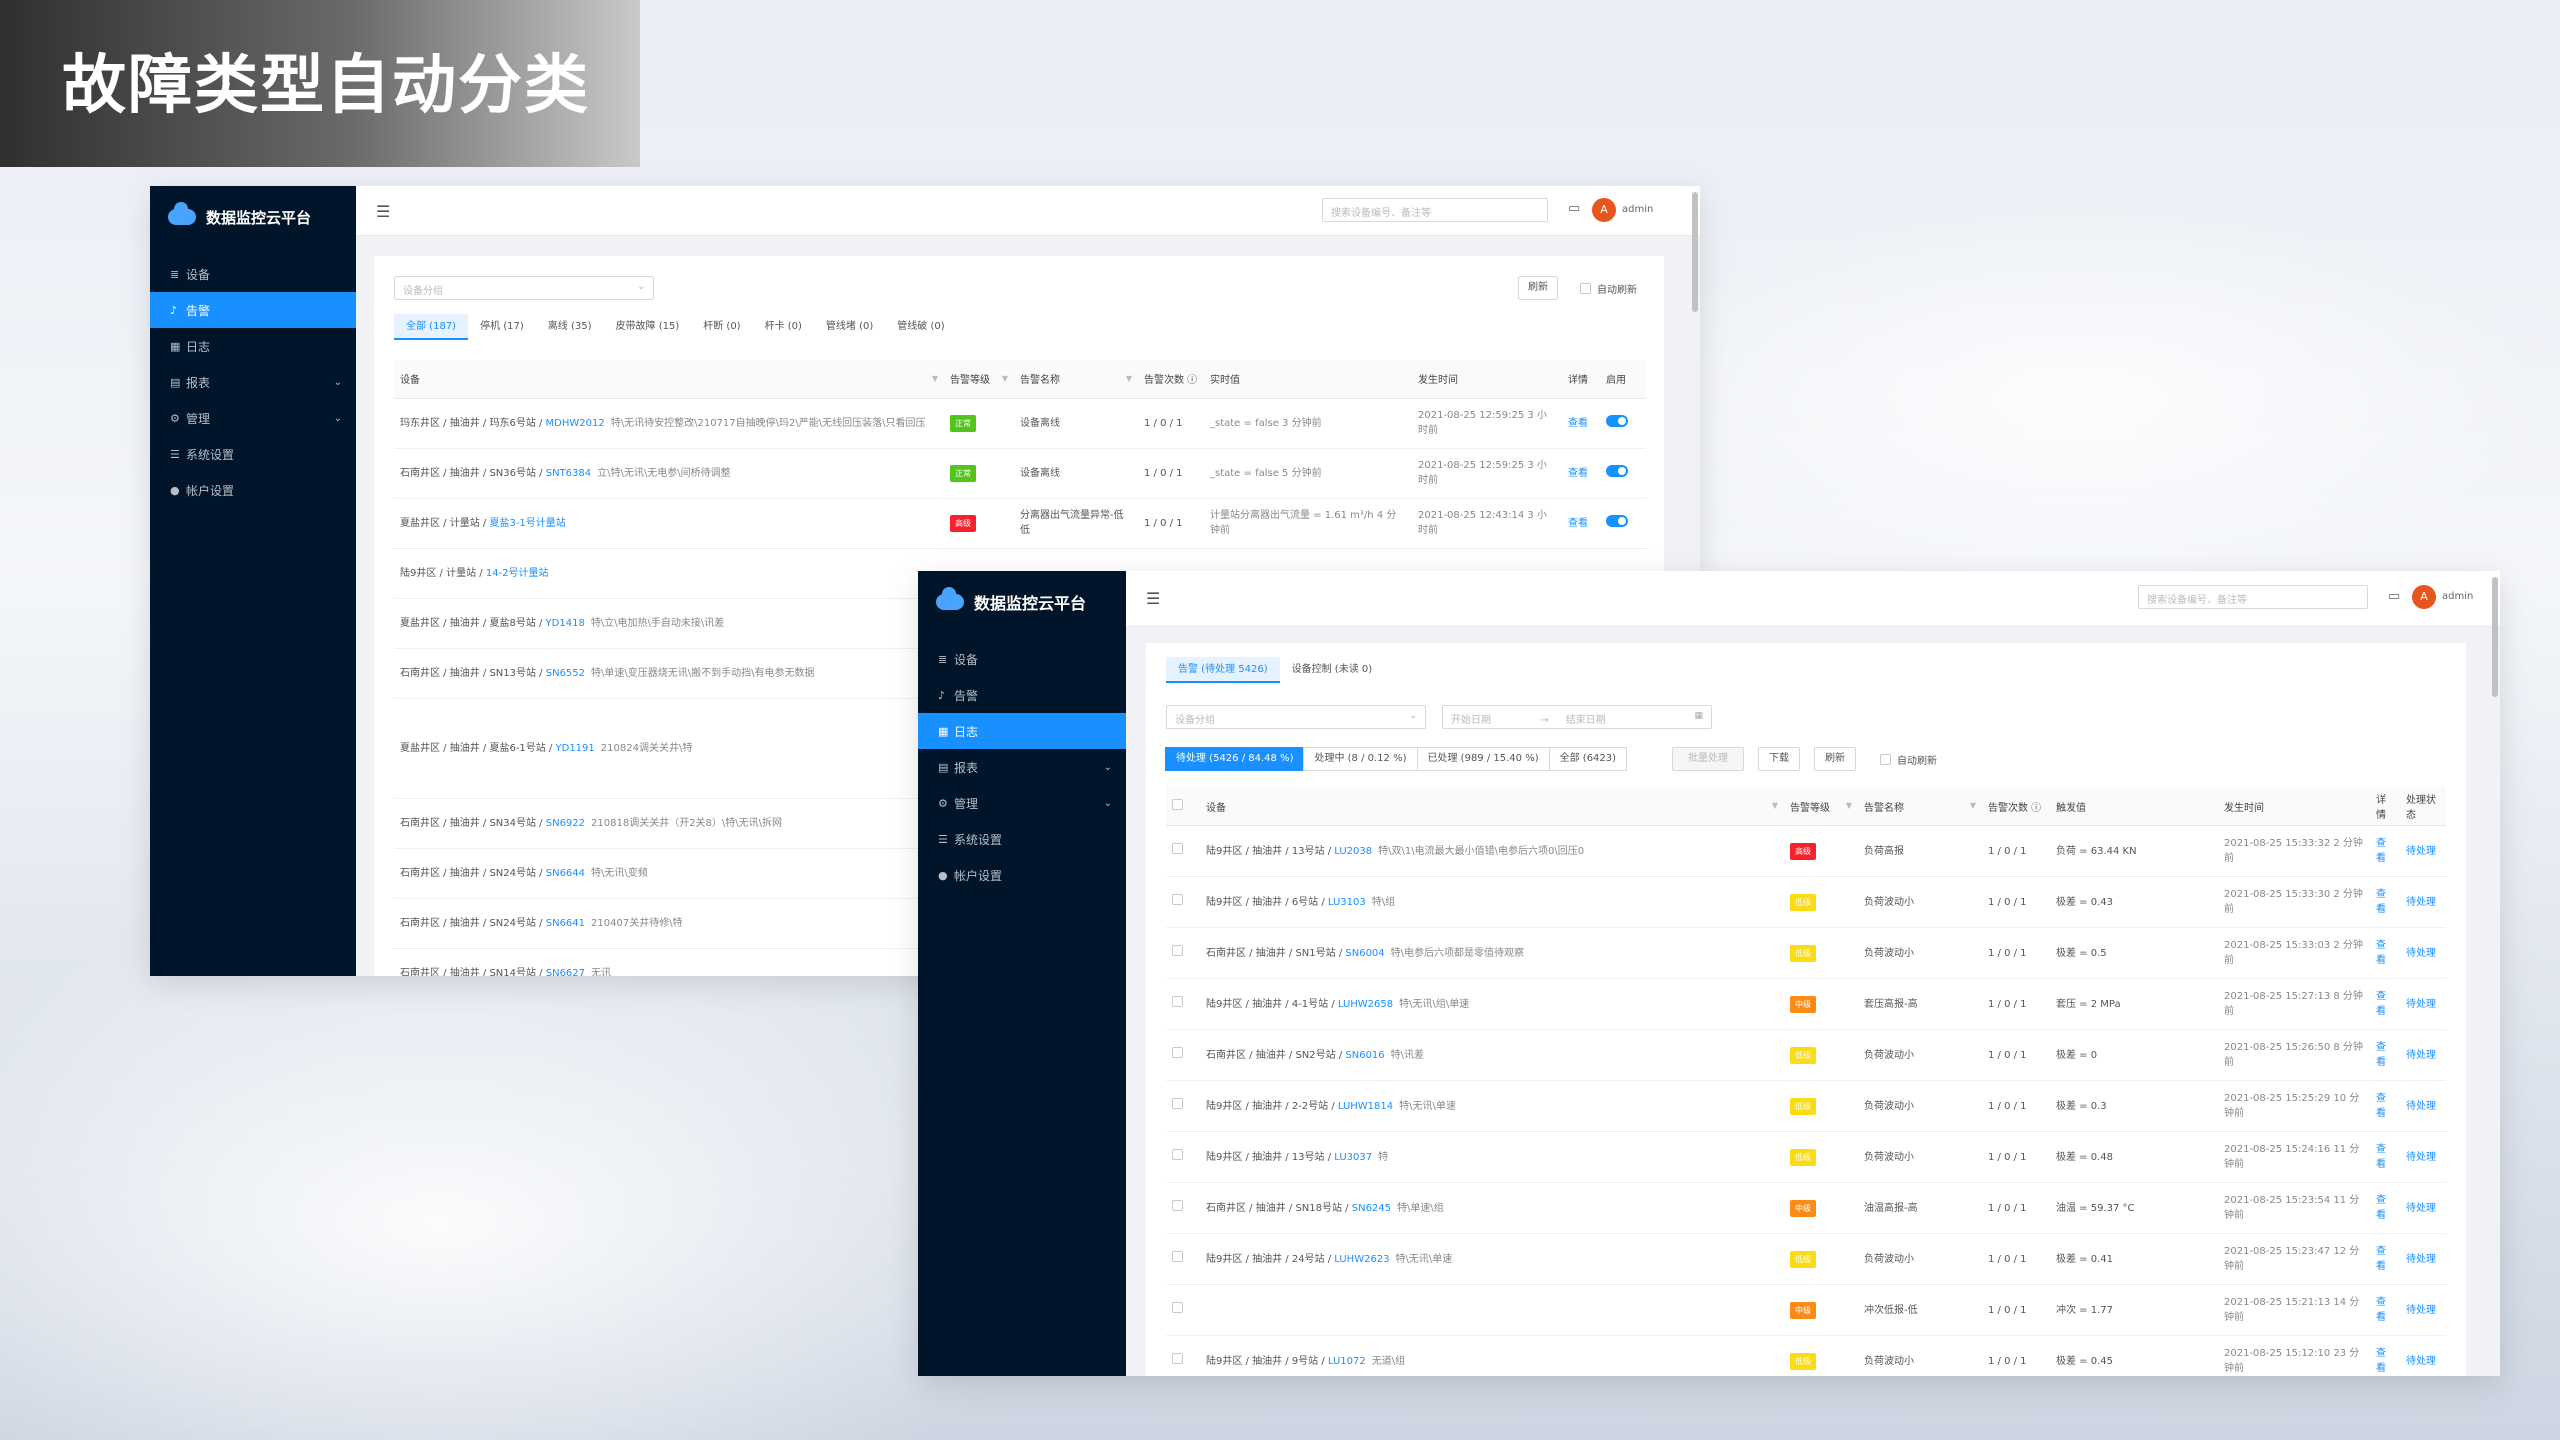  Describe the element at coordinates (849, 327) in the screenshot. I see `tab-6: 管线堵 (0)` at that location.